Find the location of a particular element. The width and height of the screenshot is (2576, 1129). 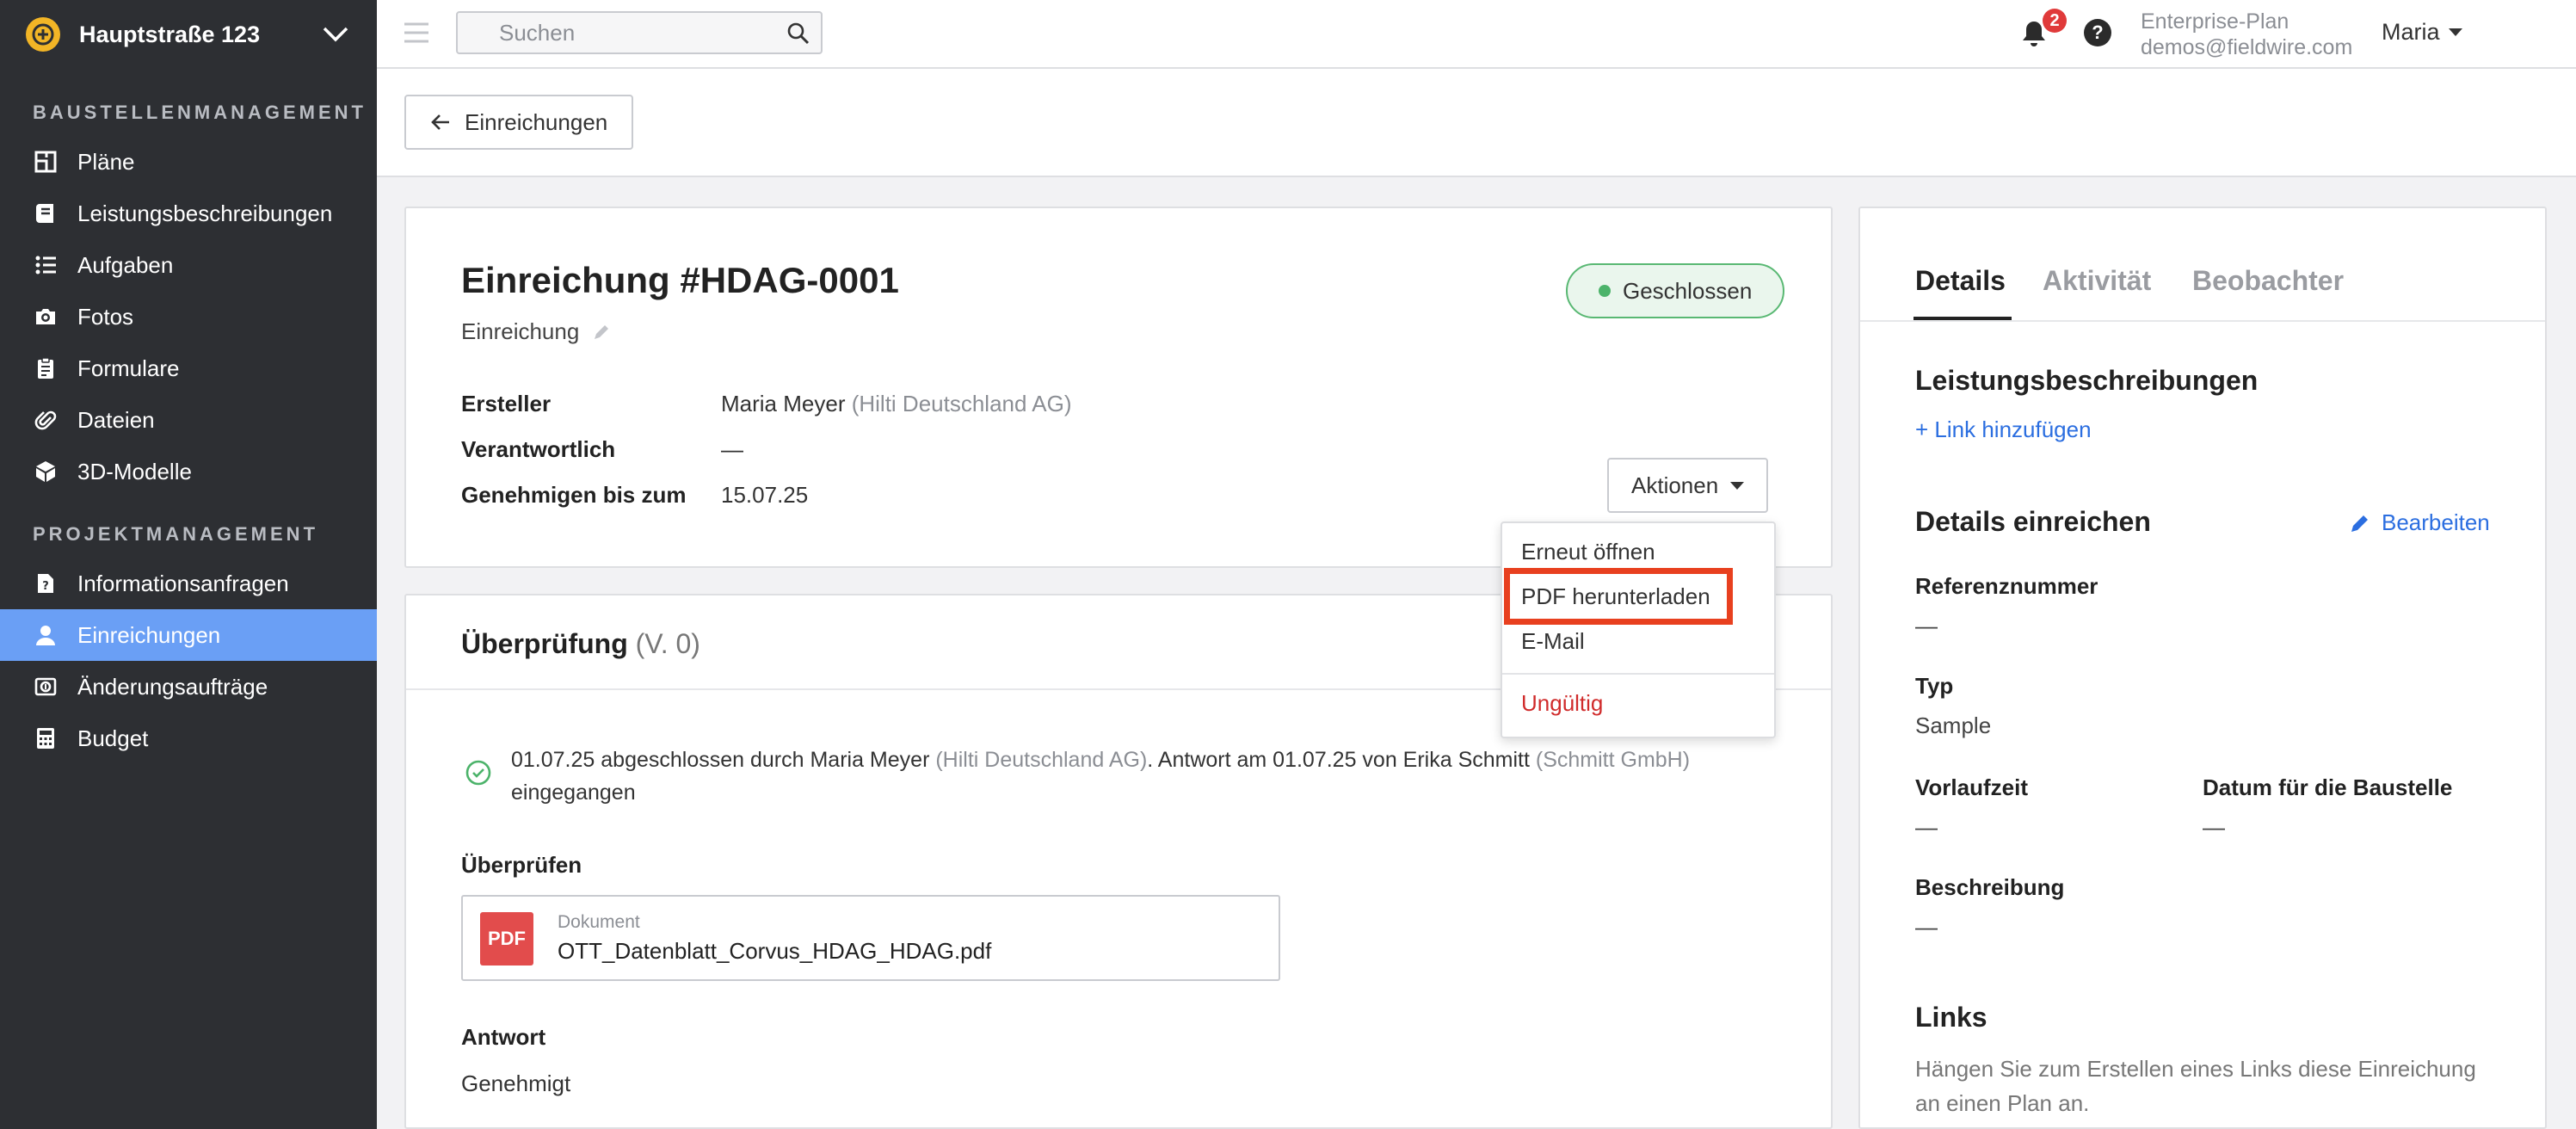

edit-button: Bearbeiten is located at coordinates (2419, 522).